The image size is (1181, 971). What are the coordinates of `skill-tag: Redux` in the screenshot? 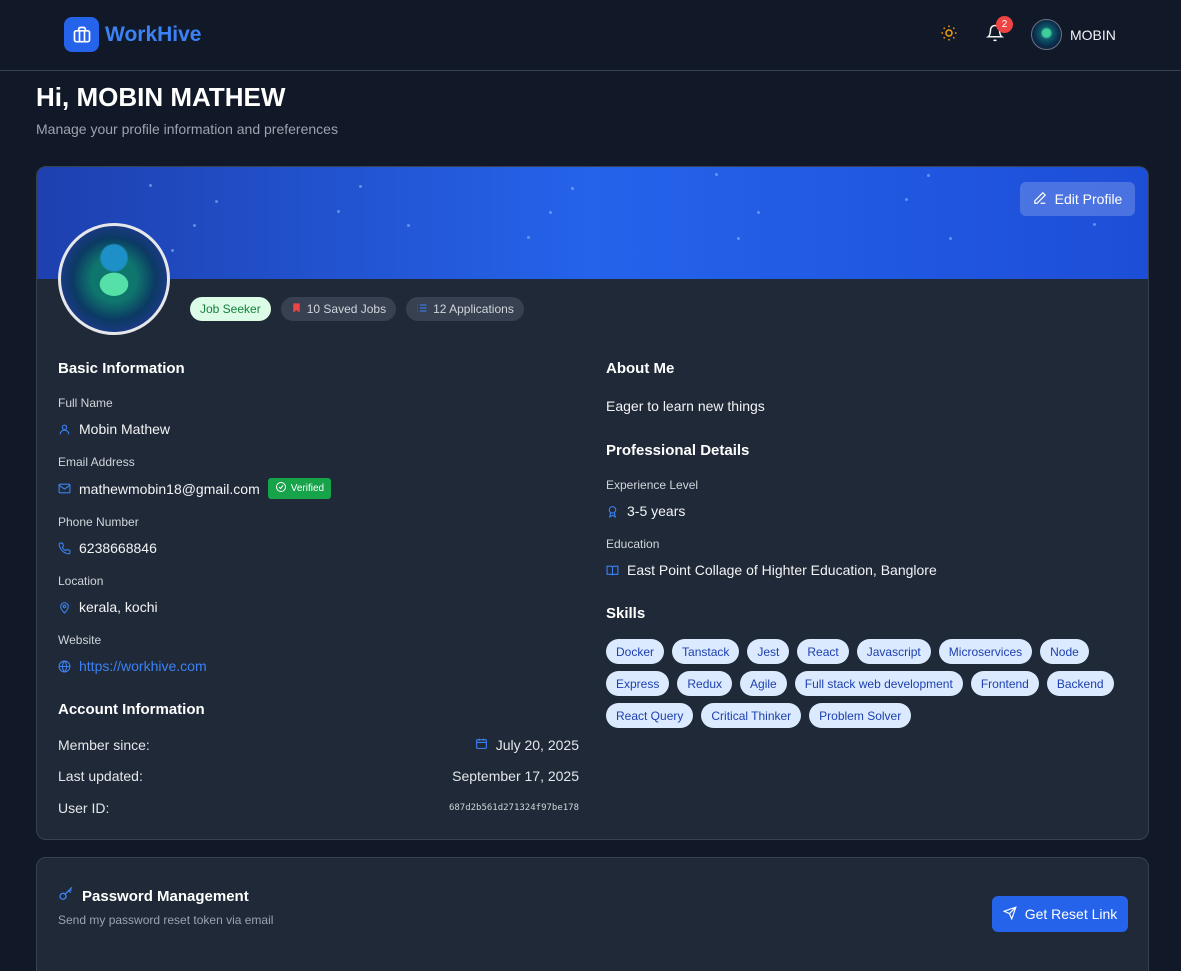 It's located at (705, 683).